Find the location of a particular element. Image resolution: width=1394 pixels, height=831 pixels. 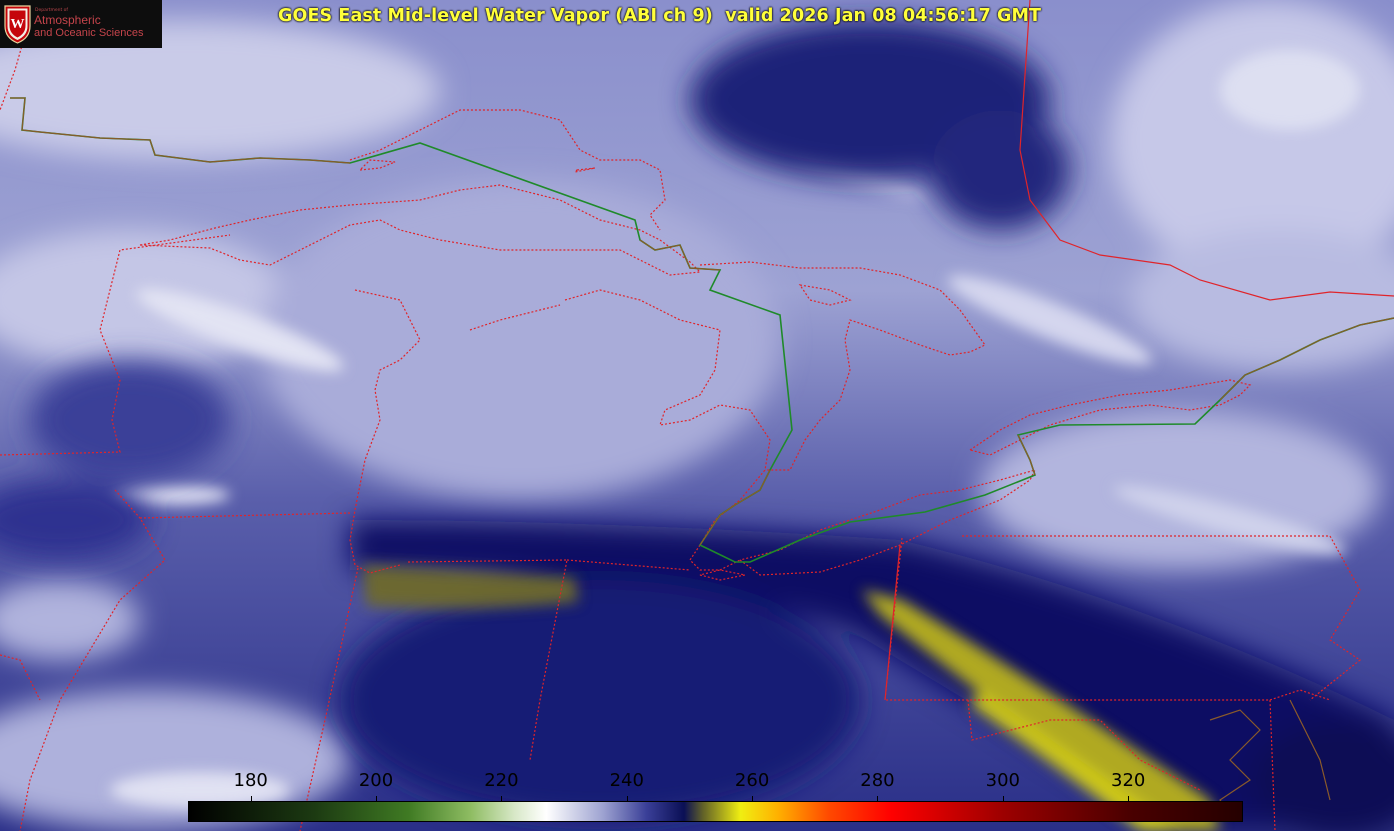

temperature-colorbar is located at coordinates (715, 811).